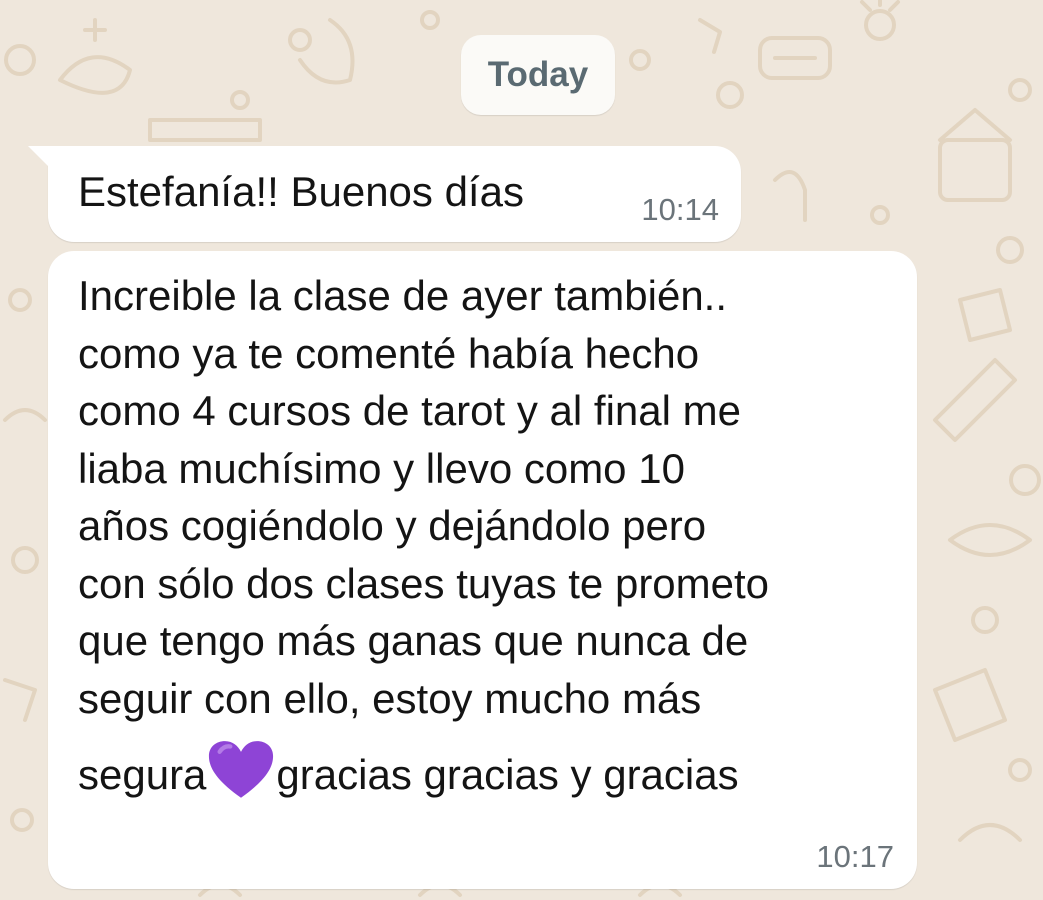 This screenshot has width=1043, height=900. I want to click on message-text-segment: segura, so click(142, 774).